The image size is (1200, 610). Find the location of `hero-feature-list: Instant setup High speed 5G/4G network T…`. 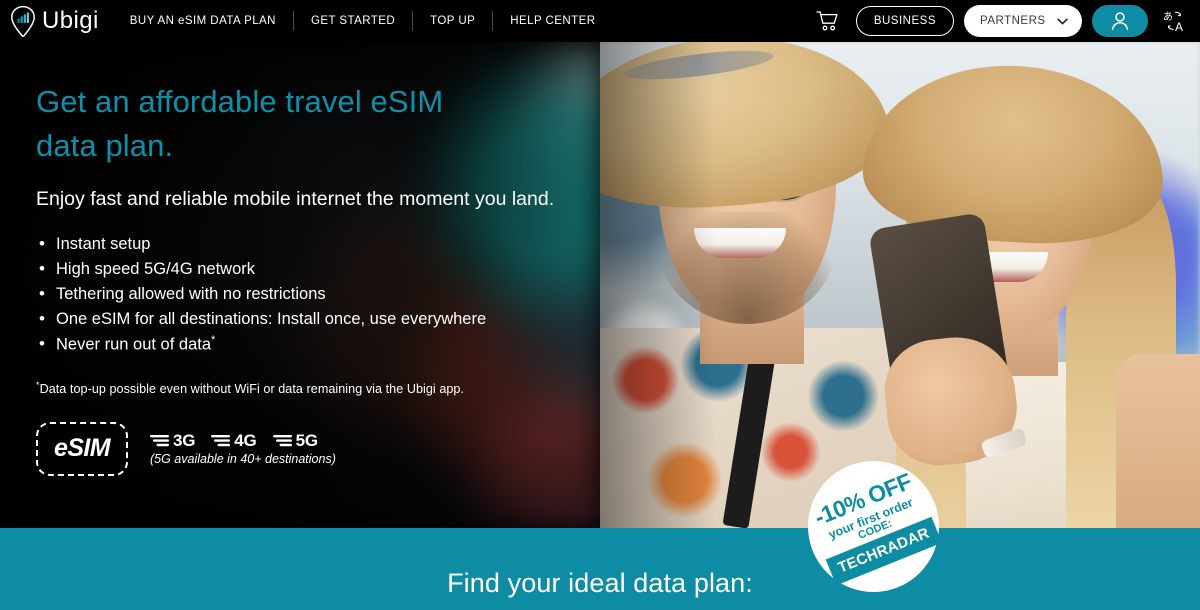

hero-feature-list: Instant setup High speed 5G/4G network T… is located at coordinates (318, 294).